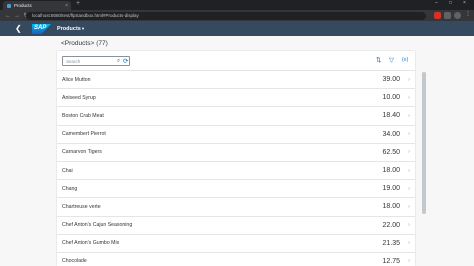  I want to click on product-price: 39.00, so click(391, 80).